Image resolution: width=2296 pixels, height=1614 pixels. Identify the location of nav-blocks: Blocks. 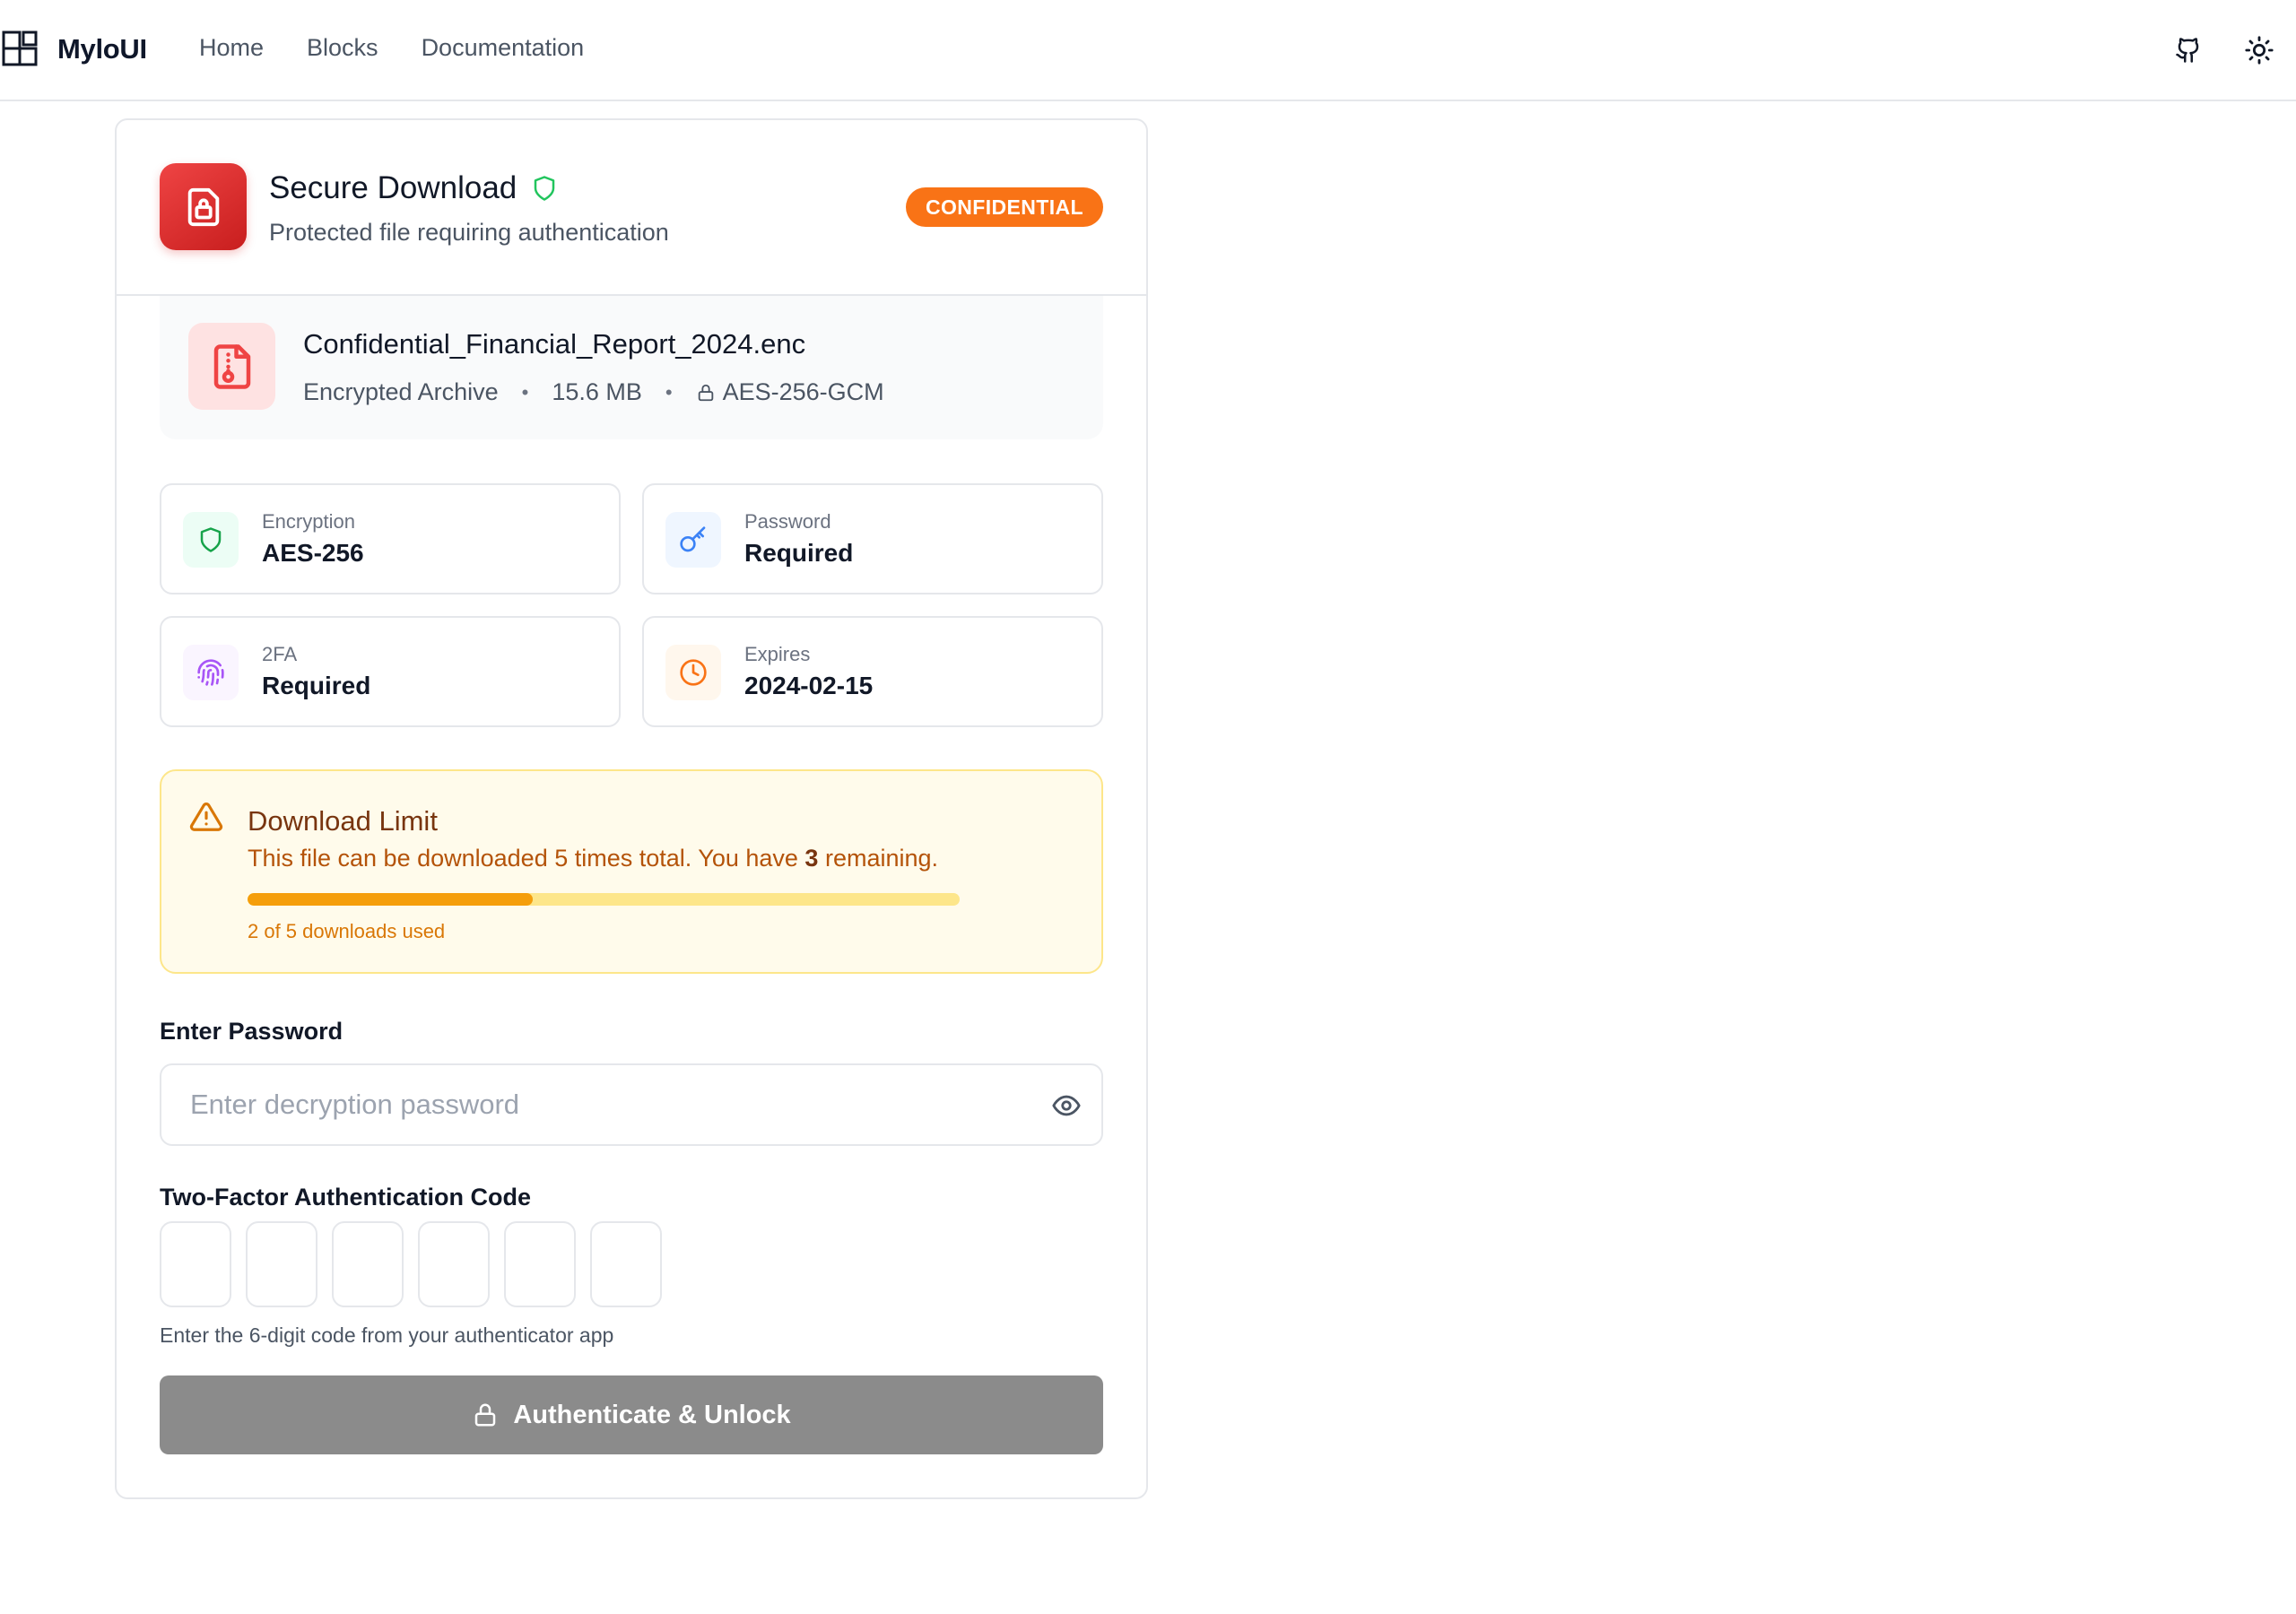
(342, 48).